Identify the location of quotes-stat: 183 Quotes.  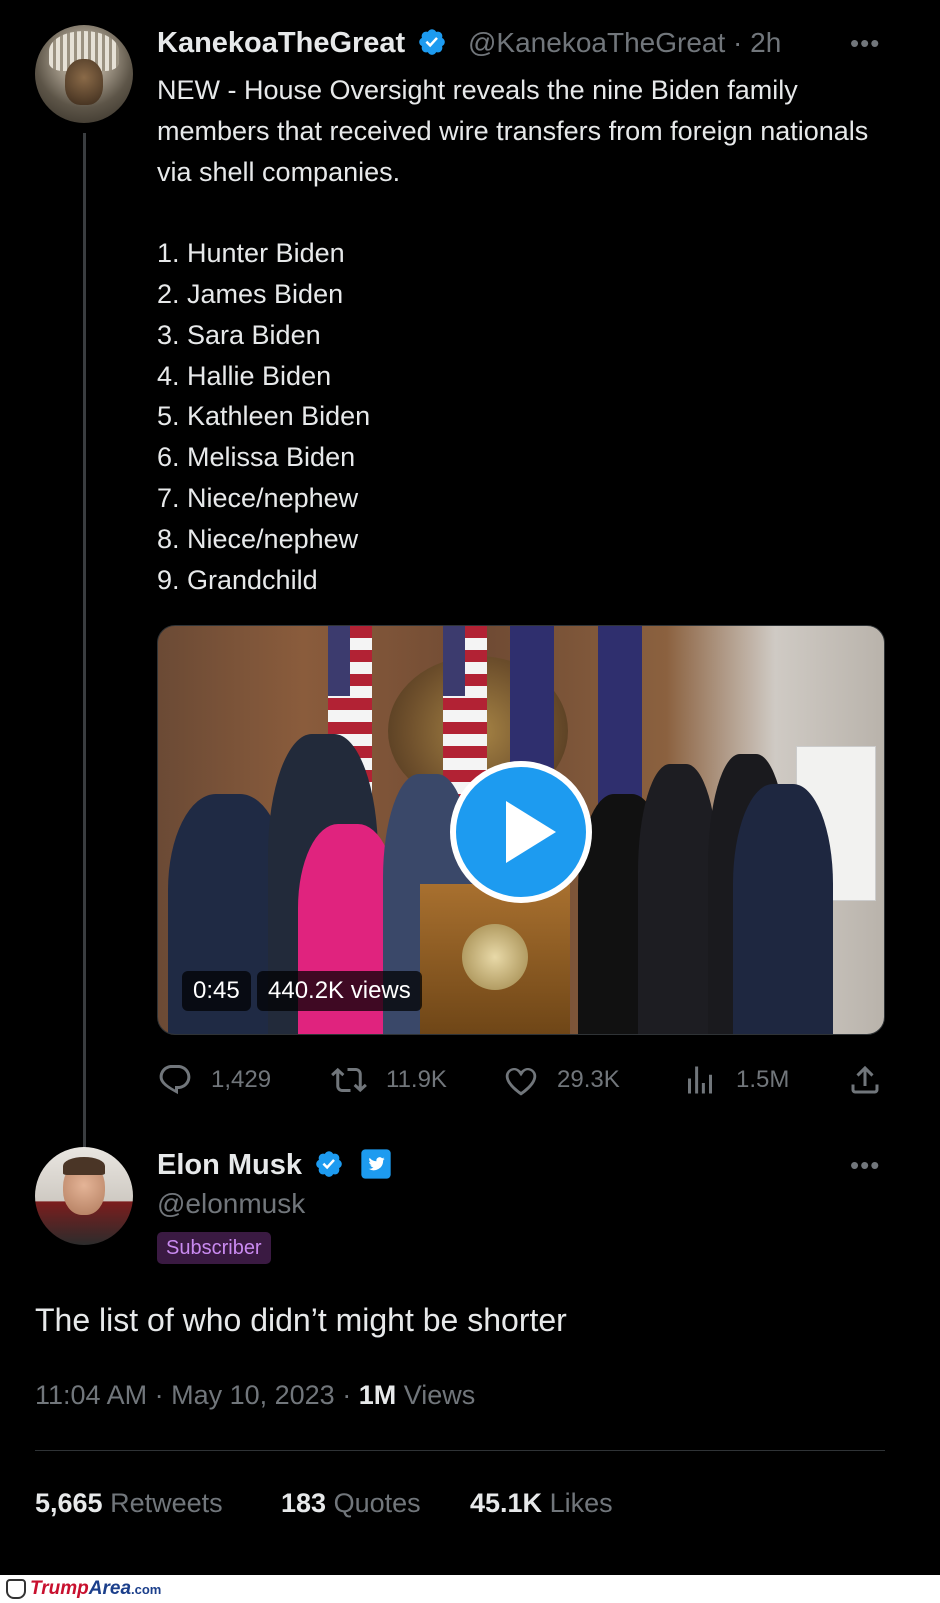
(351, 1503).